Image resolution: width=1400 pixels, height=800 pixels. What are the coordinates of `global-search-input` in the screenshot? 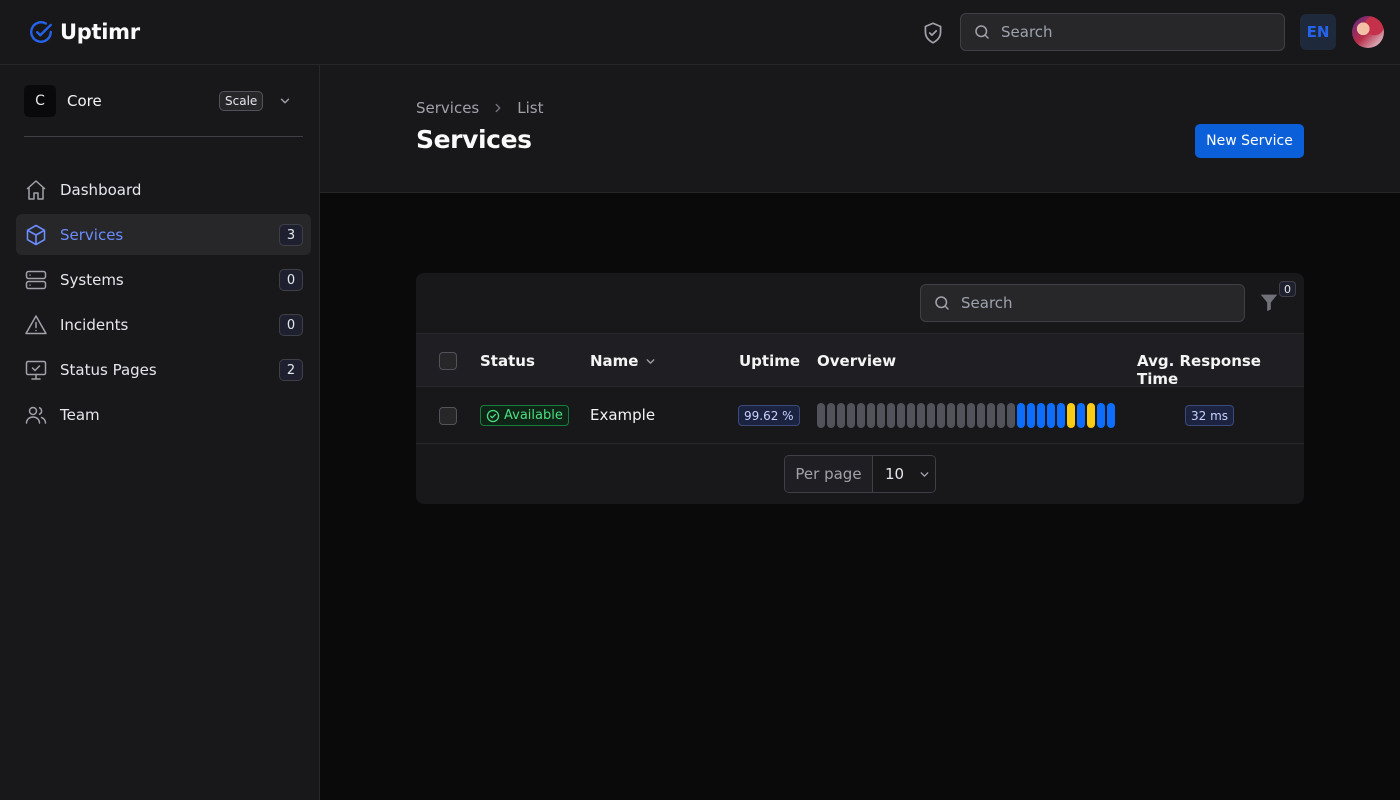 It's located at (1131, 32).